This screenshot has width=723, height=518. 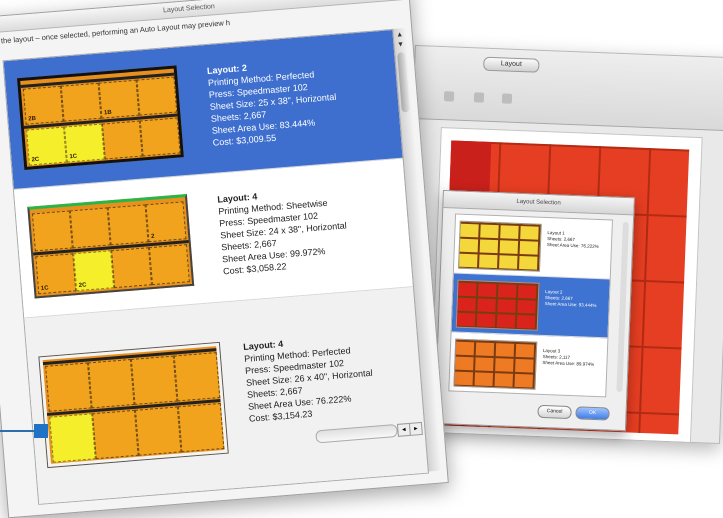 I want to click on layout-thumbnail: 2B 1B 2C 1C, so click(x=100, y=117).